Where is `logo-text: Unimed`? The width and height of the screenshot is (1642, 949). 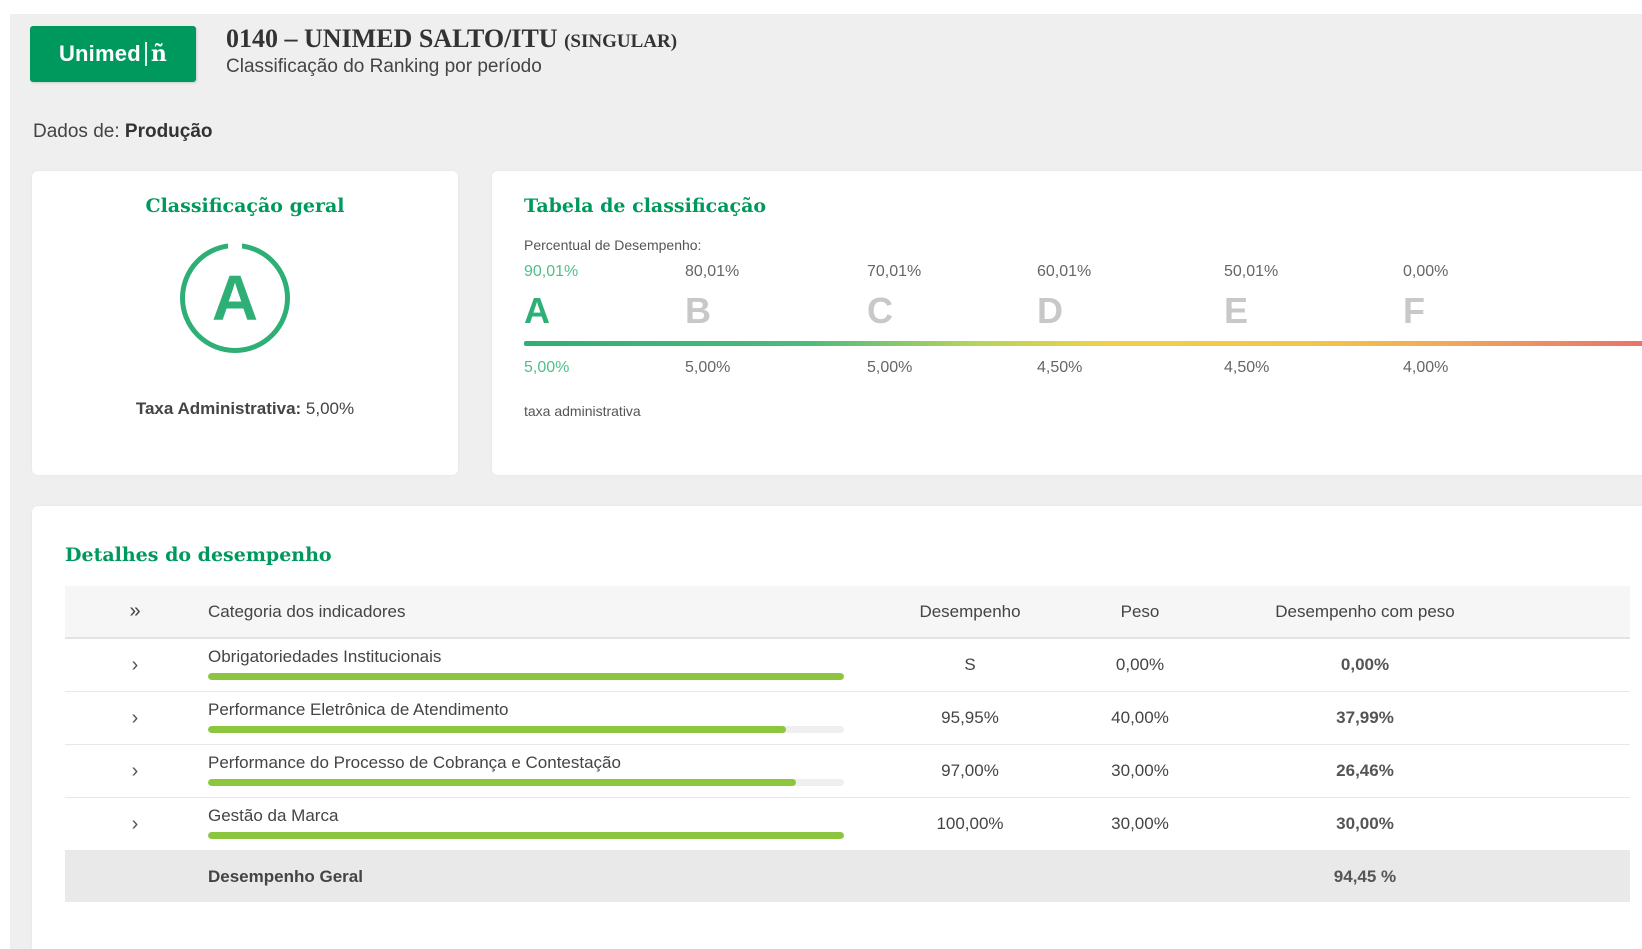 logo-text: Unimed is located at coordinates (99, 53).